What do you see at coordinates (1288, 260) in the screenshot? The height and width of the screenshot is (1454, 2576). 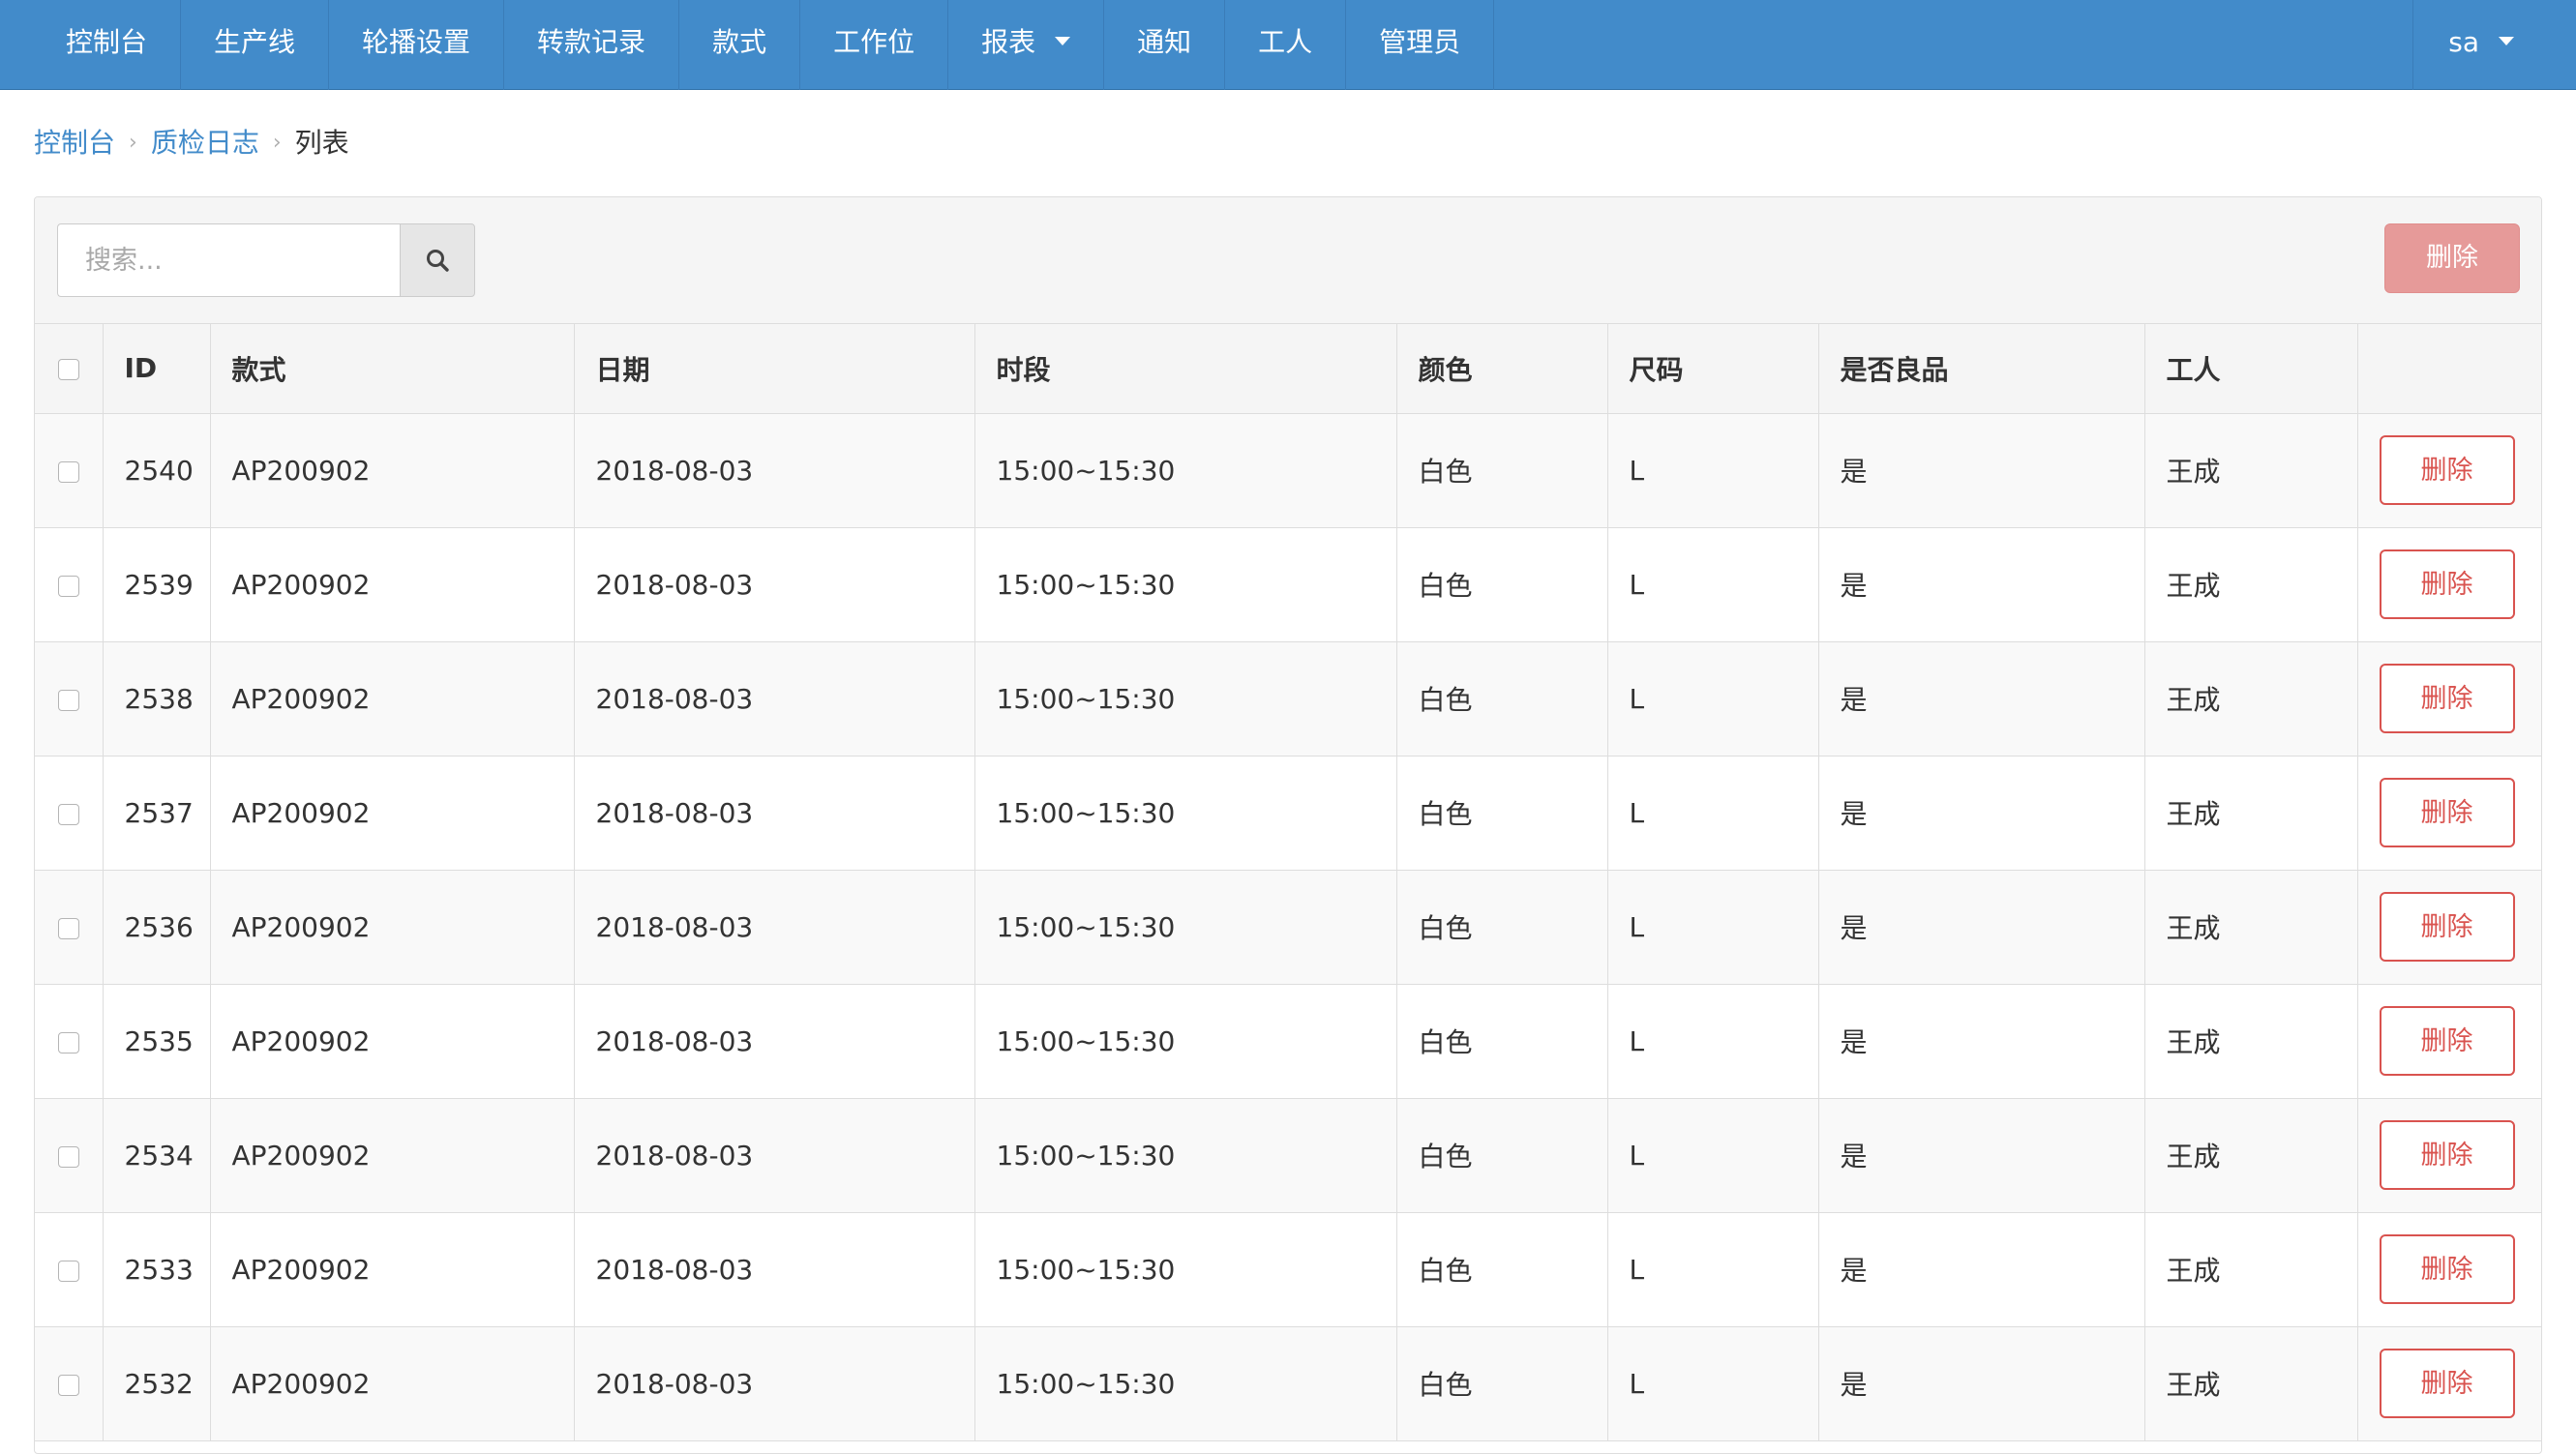 I see `toolbar: 删除` at bounding box center [1288, 260].